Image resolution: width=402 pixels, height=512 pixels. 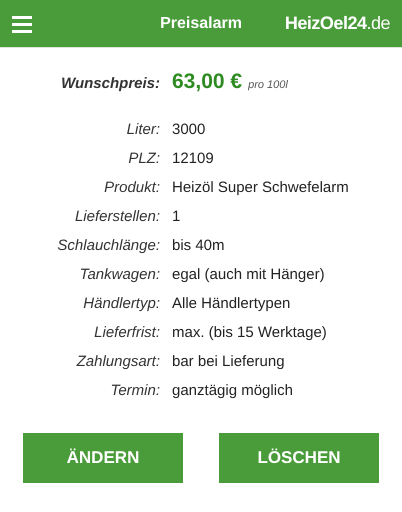 What do you see at coordinates (131, 187) in the screenshot?
I see `field-label: Produkt:` at bounding box center [131, 187].